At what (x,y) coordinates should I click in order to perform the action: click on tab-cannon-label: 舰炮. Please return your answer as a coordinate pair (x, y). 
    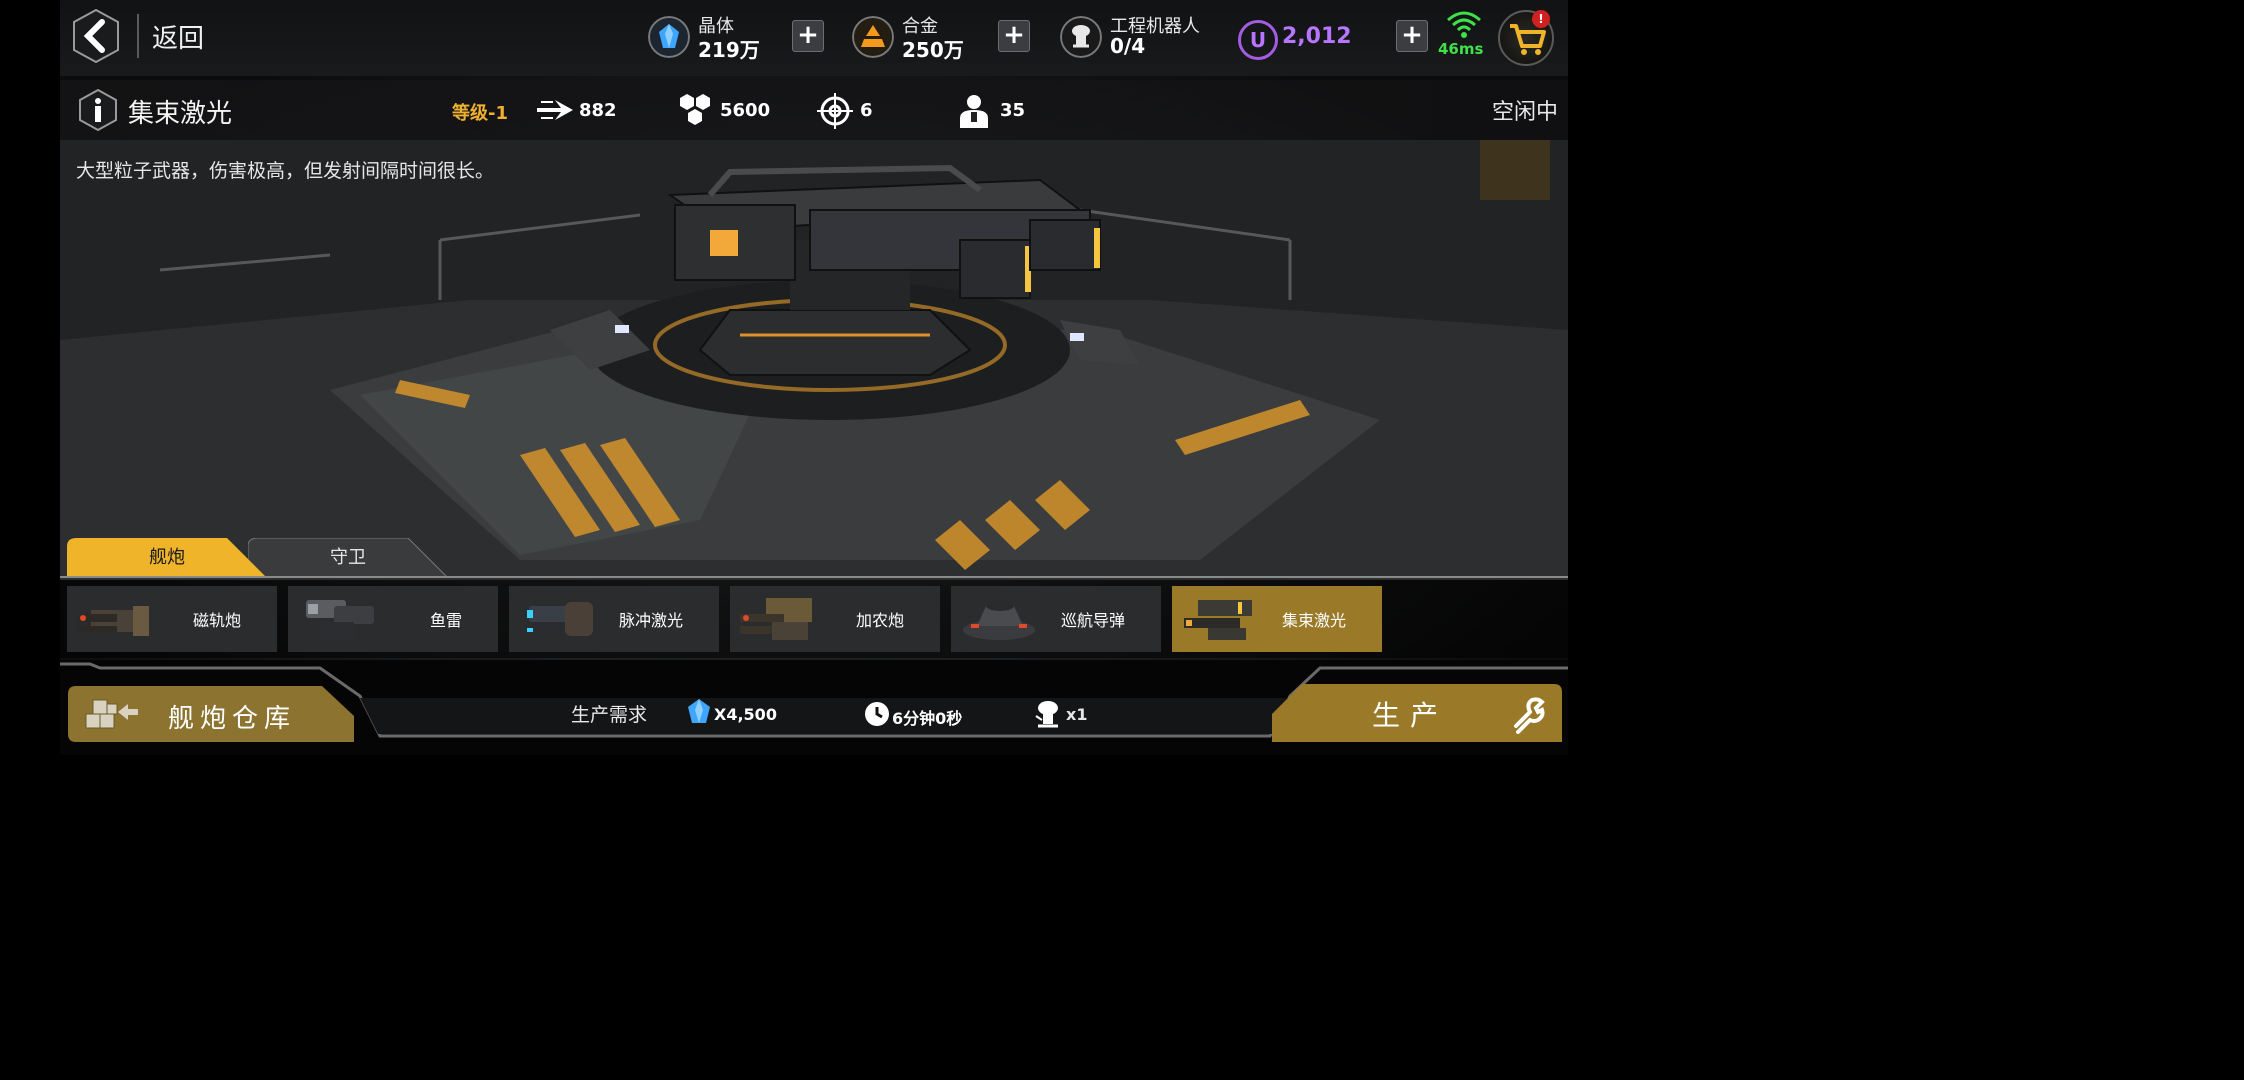
    Looking at the image, I should click on (167, 557).